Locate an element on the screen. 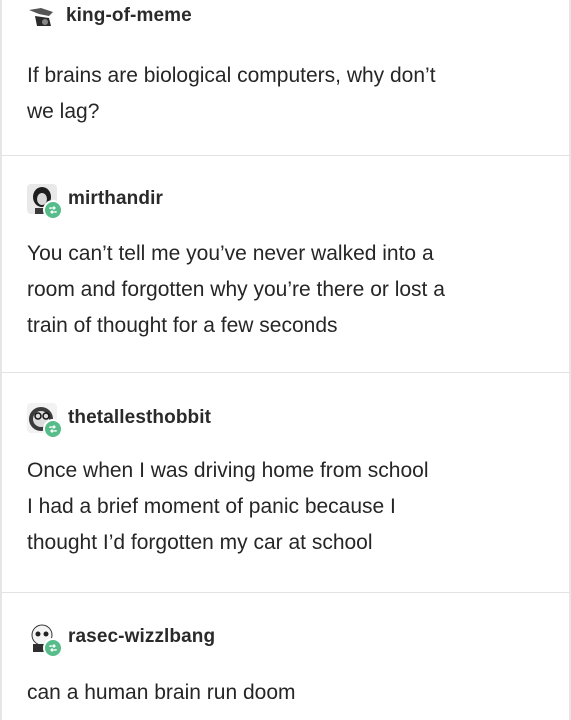 The height and width of the screenshot is (720, 571). post-text: can a human brain run doom is located at coordinates (289, 693).